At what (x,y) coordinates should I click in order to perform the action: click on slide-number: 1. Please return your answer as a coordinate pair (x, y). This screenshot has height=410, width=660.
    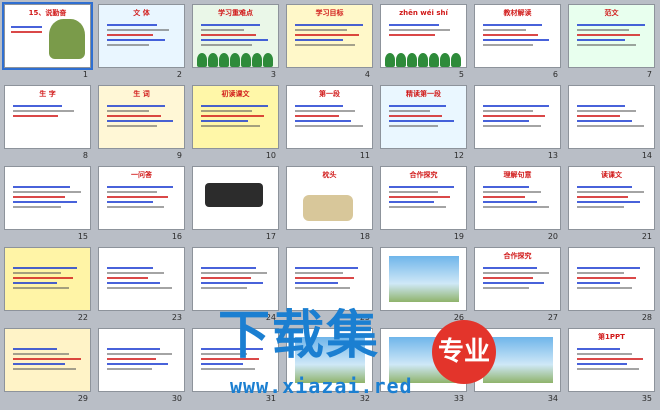
    Looking at the image, I should click on (85, 74).